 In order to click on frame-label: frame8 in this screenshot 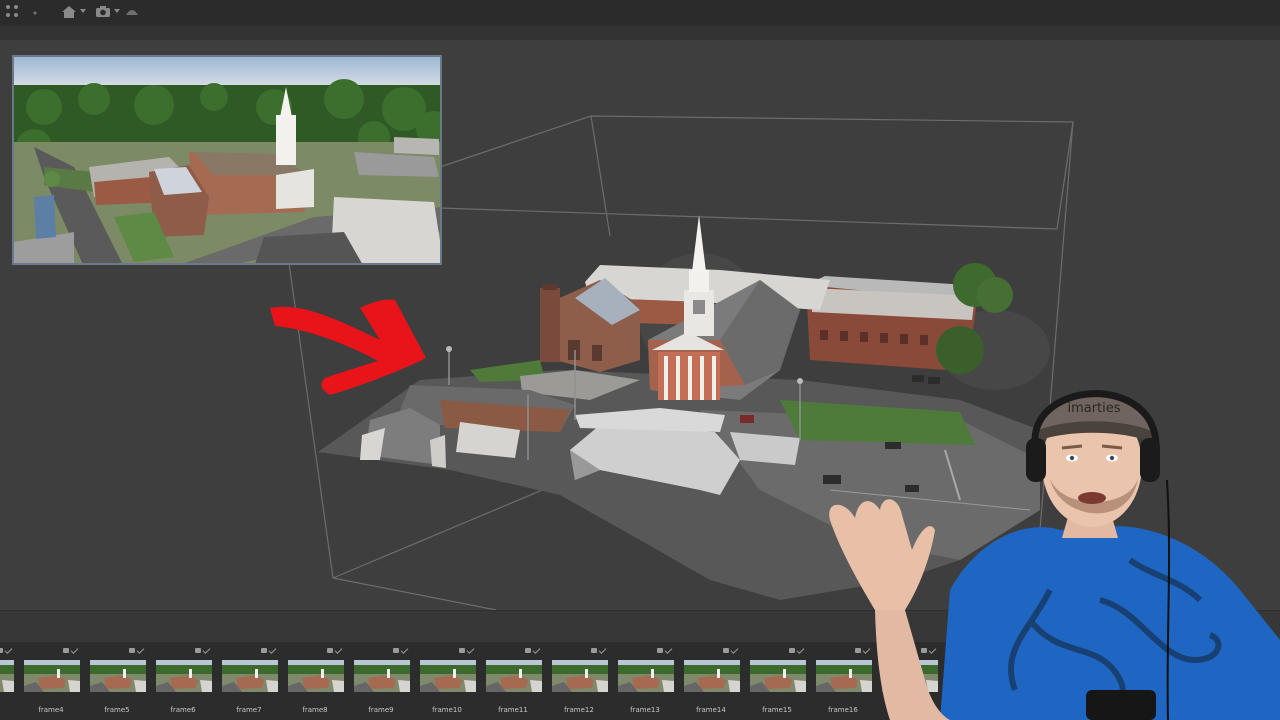, I will do `click(315, 710)`.